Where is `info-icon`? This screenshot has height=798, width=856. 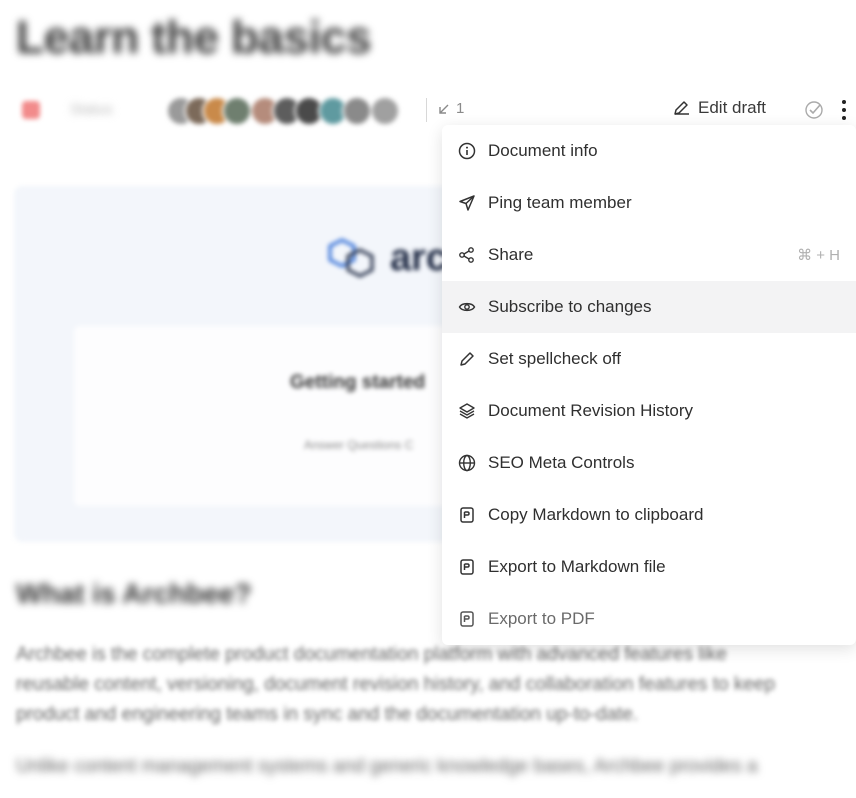
info-icon is located at coordinates (467, 151).